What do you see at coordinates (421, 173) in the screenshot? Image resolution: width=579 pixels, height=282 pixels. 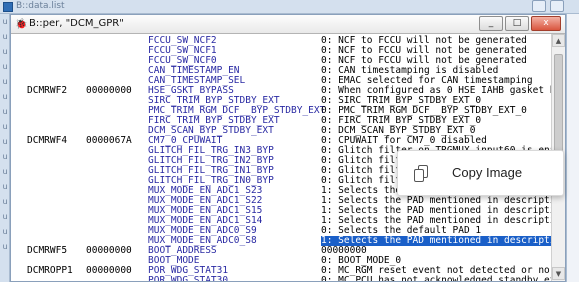 I see `copy-icon` at bounding box center [421, 173].